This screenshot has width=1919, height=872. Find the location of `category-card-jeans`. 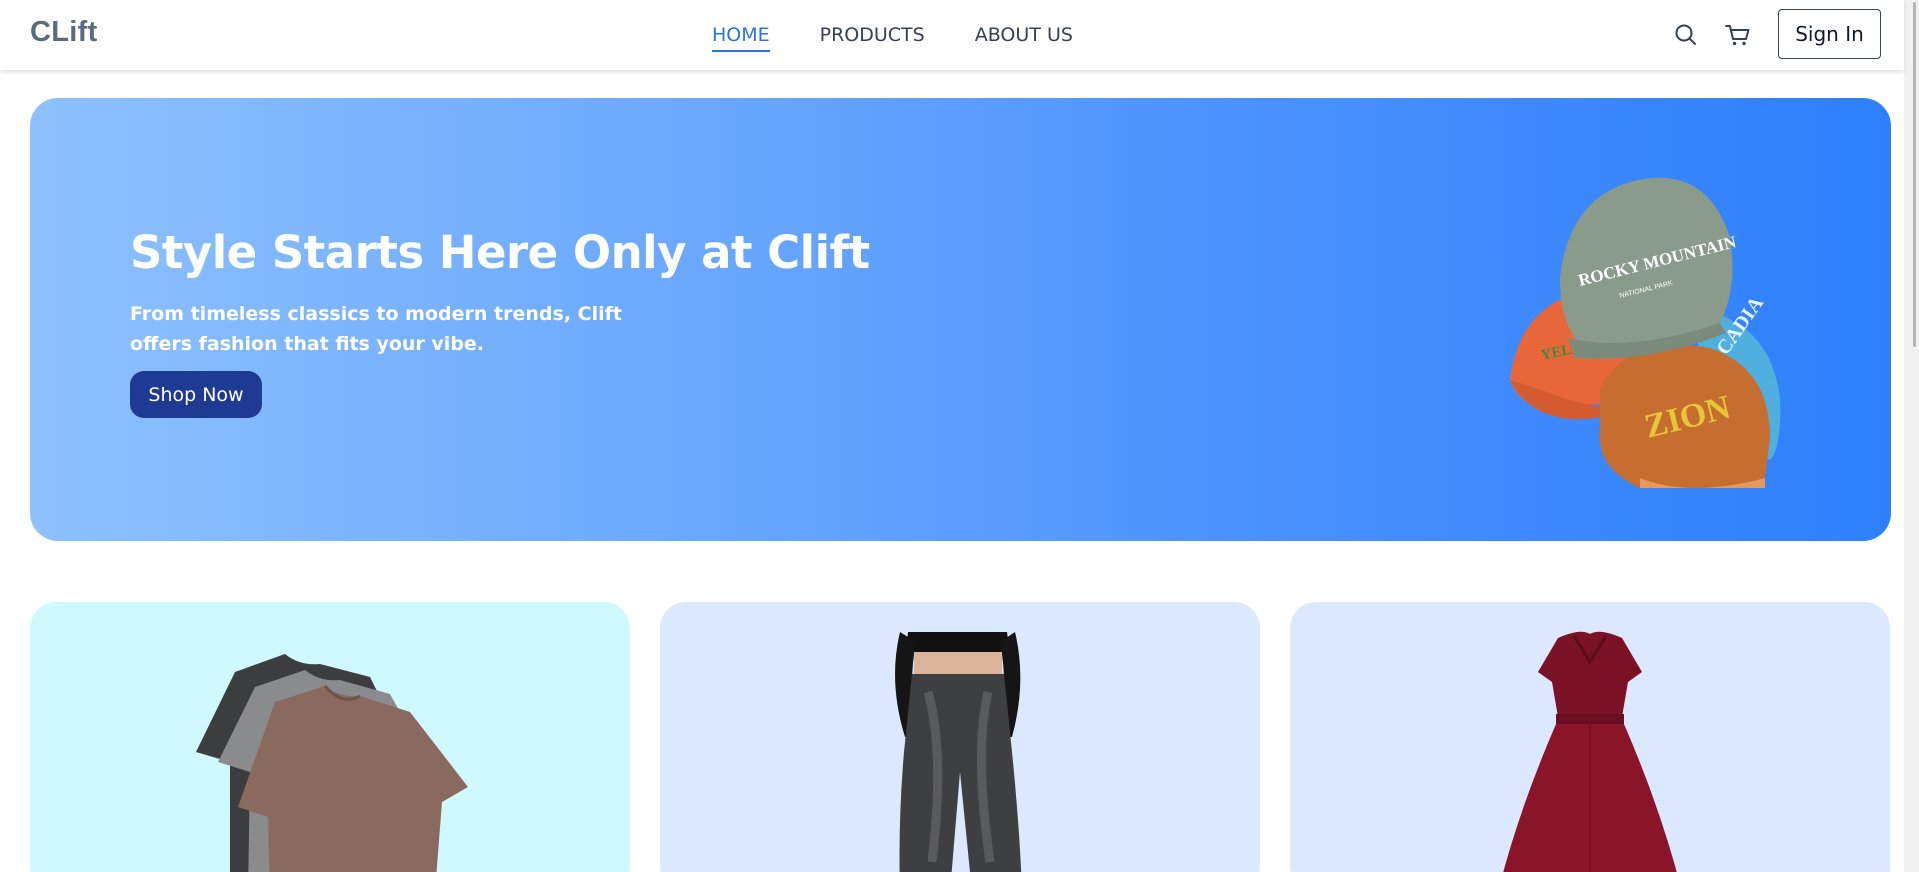

category-card-jeans is located at coordinates (960, 737).